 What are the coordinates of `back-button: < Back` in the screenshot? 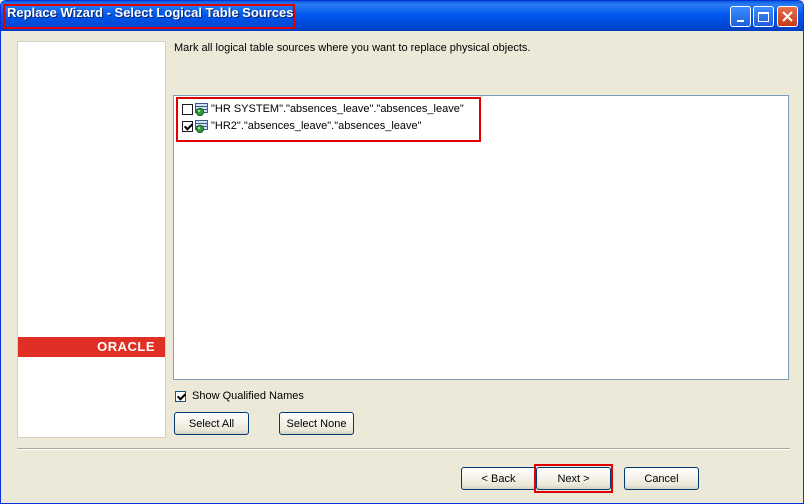 It's located at (498, 478).